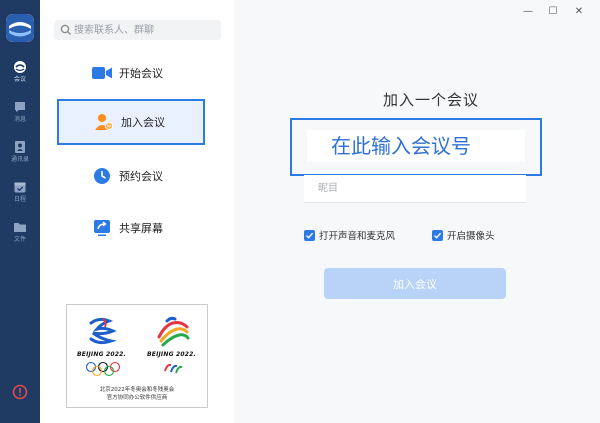  I want to click on sponsor-caption-line2: 官方协同办公软件供应商, so click(137, 398).